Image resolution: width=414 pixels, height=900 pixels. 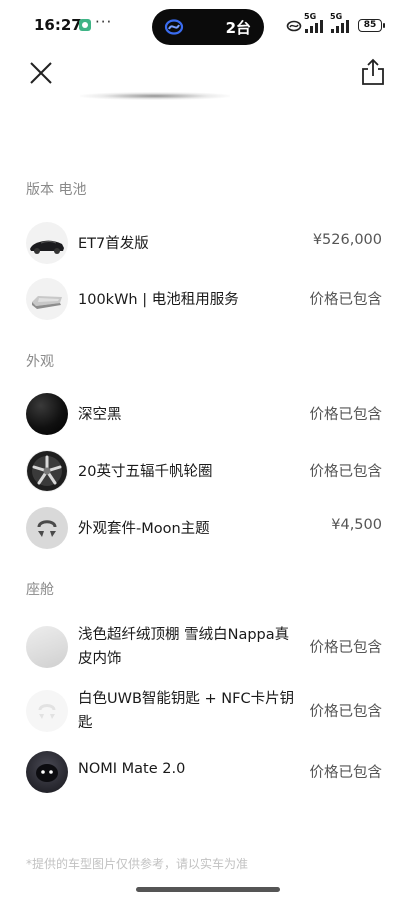 I want to click on dynamic-island: 2台, so click(x=208, y=27).